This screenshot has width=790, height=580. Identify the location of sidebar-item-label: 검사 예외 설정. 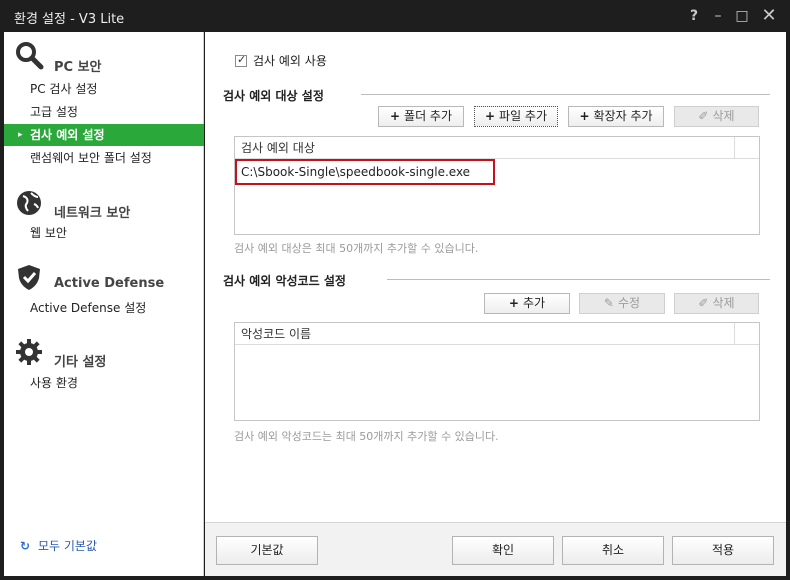
(67, 135).